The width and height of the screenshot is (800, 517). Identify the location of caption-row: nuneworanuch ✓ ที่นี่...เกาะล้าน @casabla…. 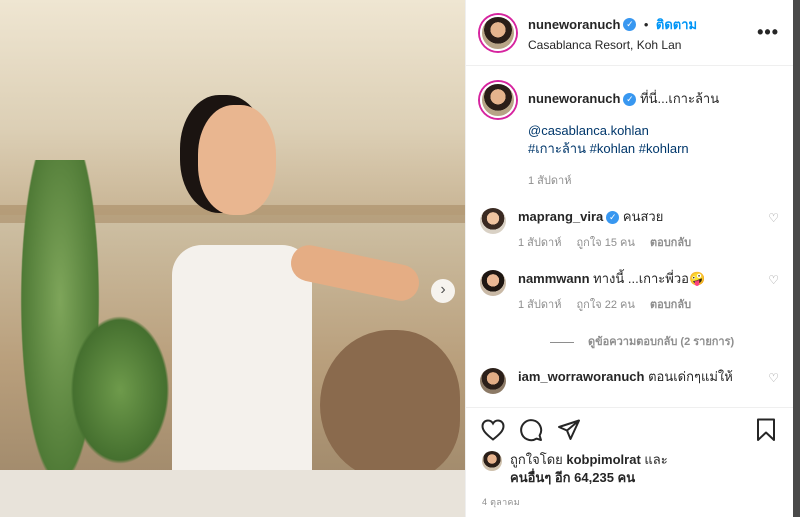
(629, 136).